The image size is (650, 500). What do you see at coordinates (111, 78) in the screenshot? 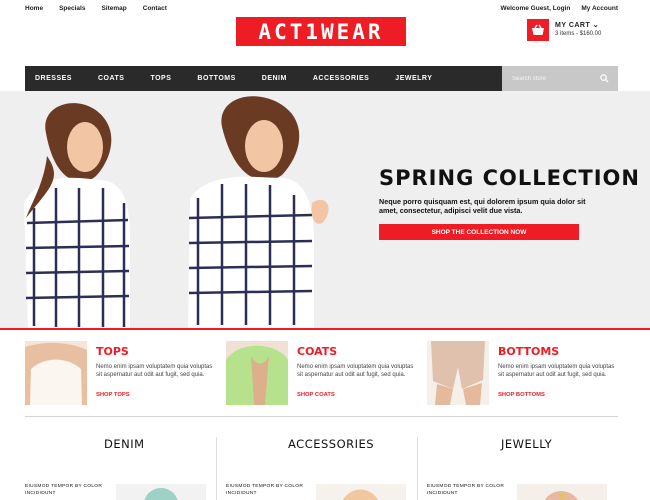
I see `nav-item-coats: COATS` at bounding box center [111, 78].